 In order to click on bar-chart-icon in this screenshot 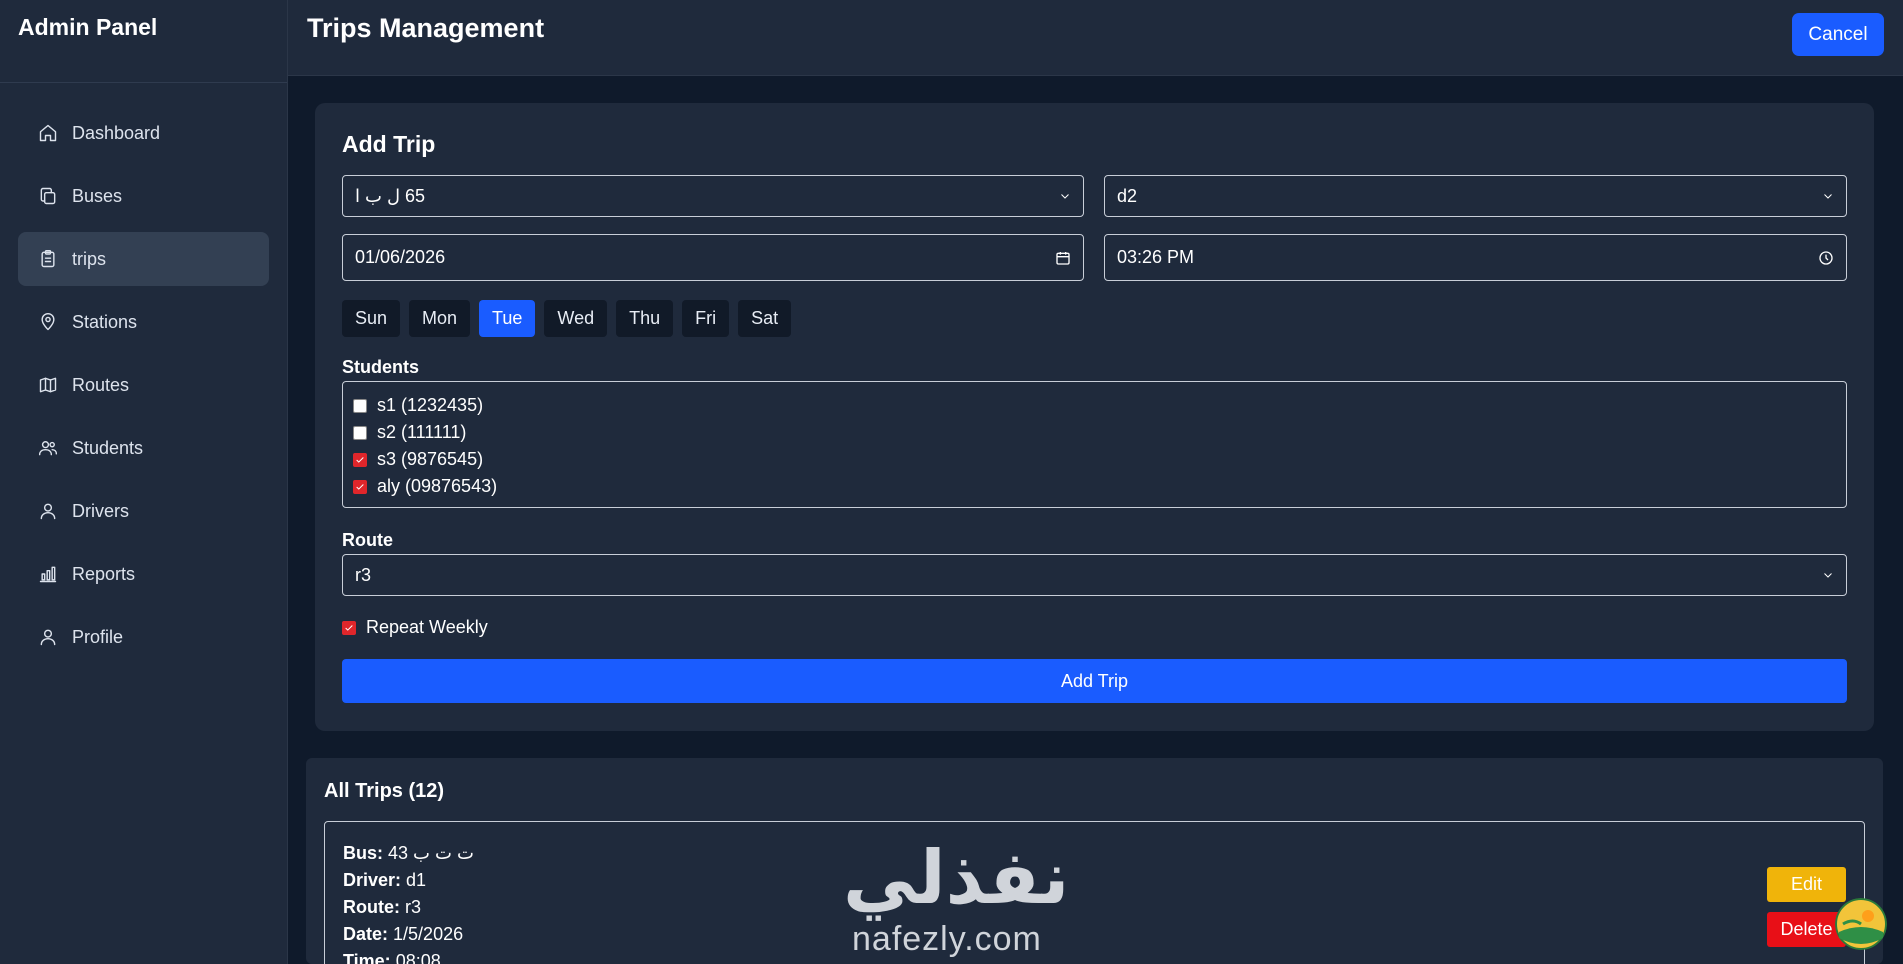, I will do `click(48, 574)`.